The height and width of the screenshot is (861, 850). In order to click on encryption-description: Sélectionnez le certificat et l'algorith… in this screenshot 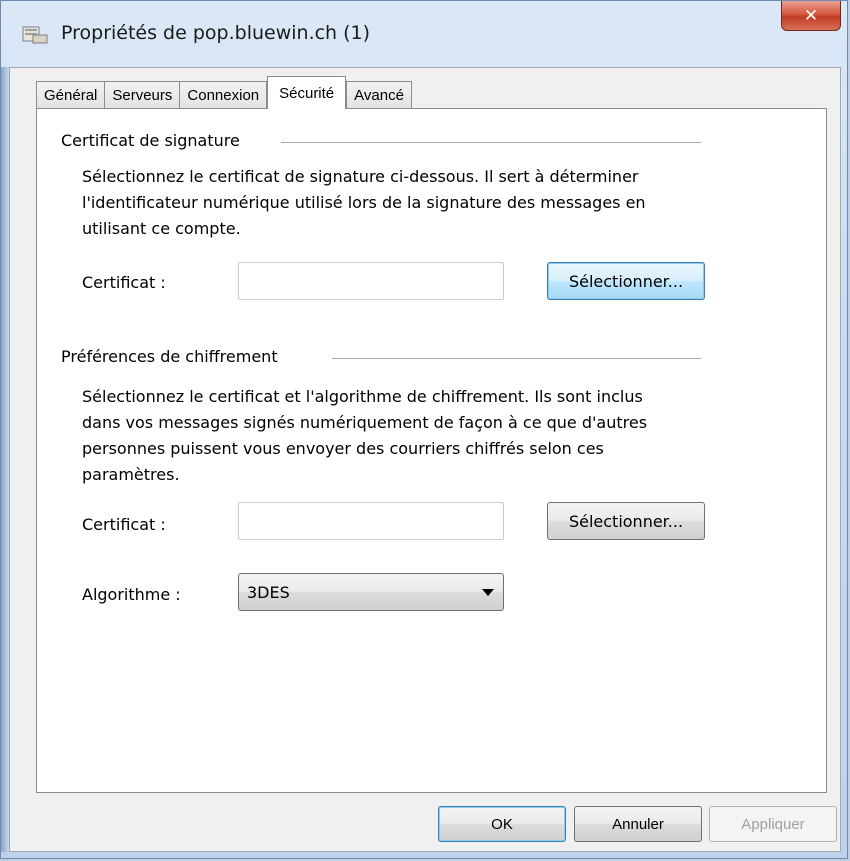, I will do `click(412, 436)`.